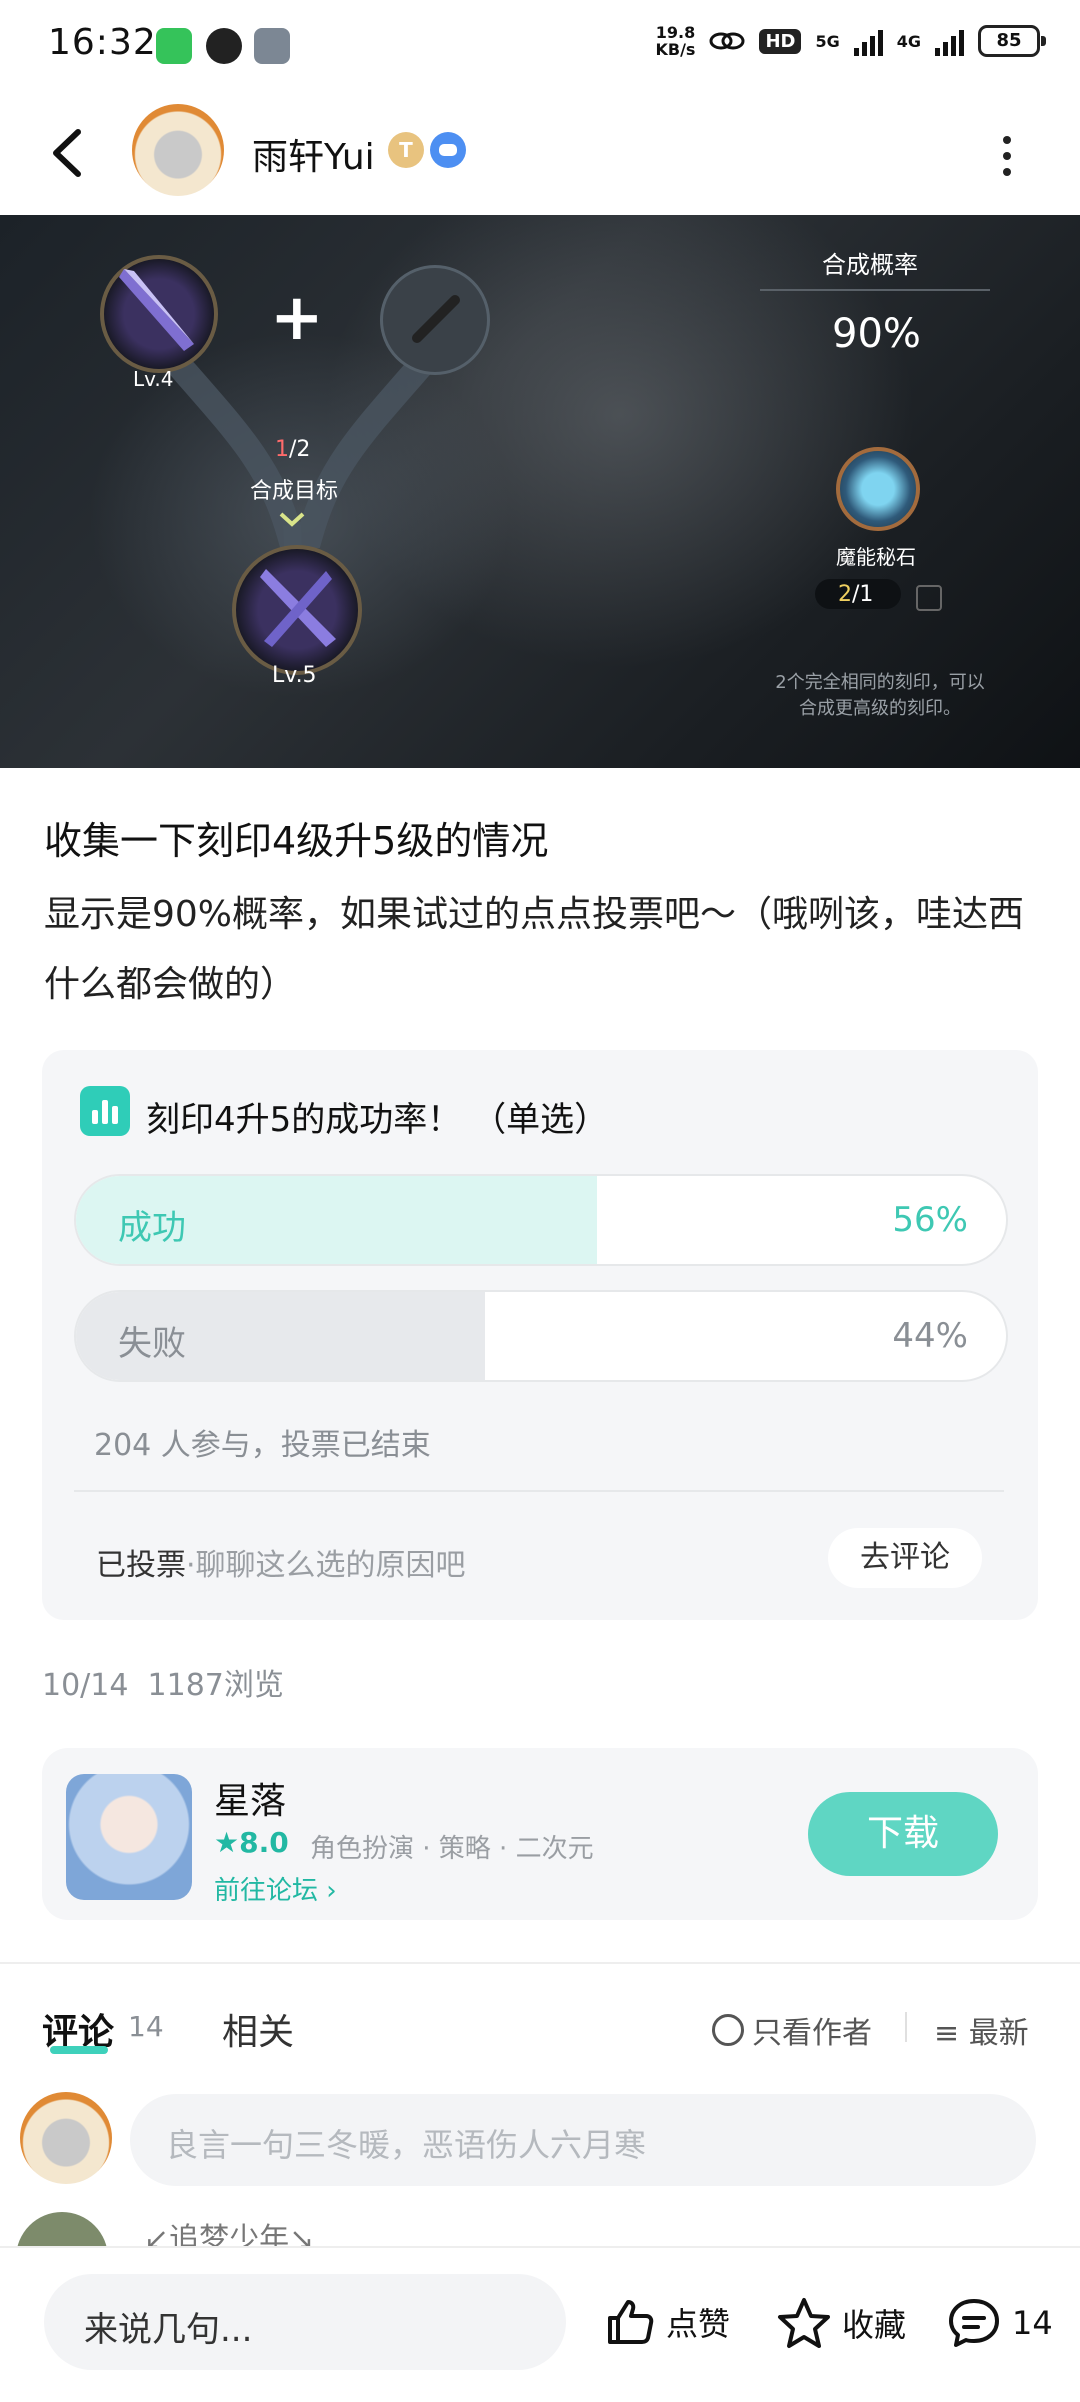 The height and width of the screenshot is (2402, 1080). I want to click on poll-chart-icon, so click(105, 1111).